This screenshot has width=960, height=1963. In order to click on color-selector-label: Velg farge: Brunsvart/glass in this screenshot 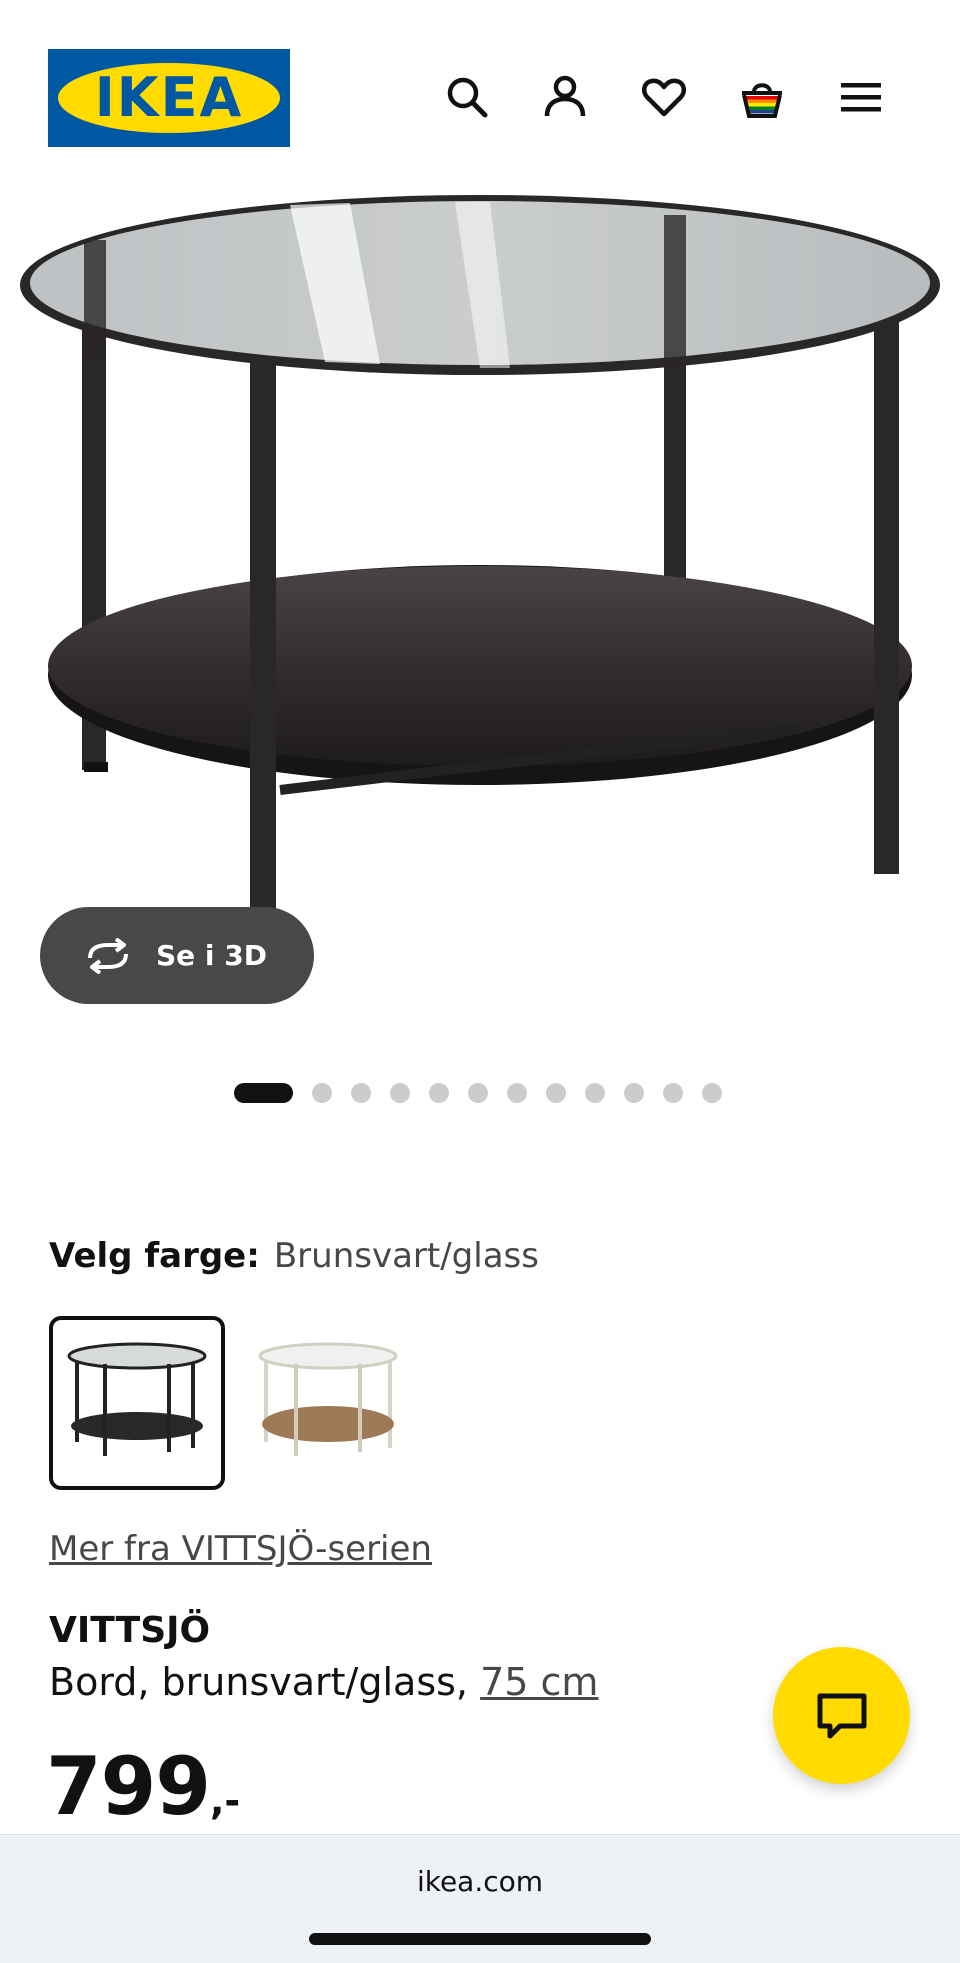, I will do `click(294, 1256)`.